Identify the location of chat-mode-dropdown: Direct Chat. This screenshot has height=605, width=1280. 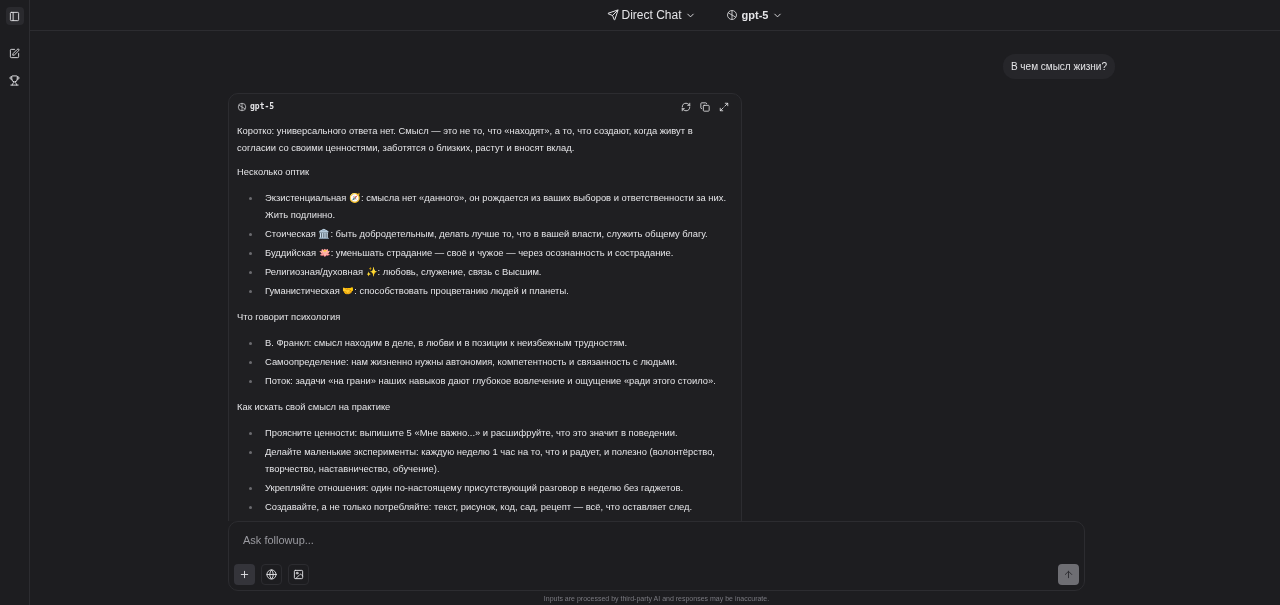
(651, 15).